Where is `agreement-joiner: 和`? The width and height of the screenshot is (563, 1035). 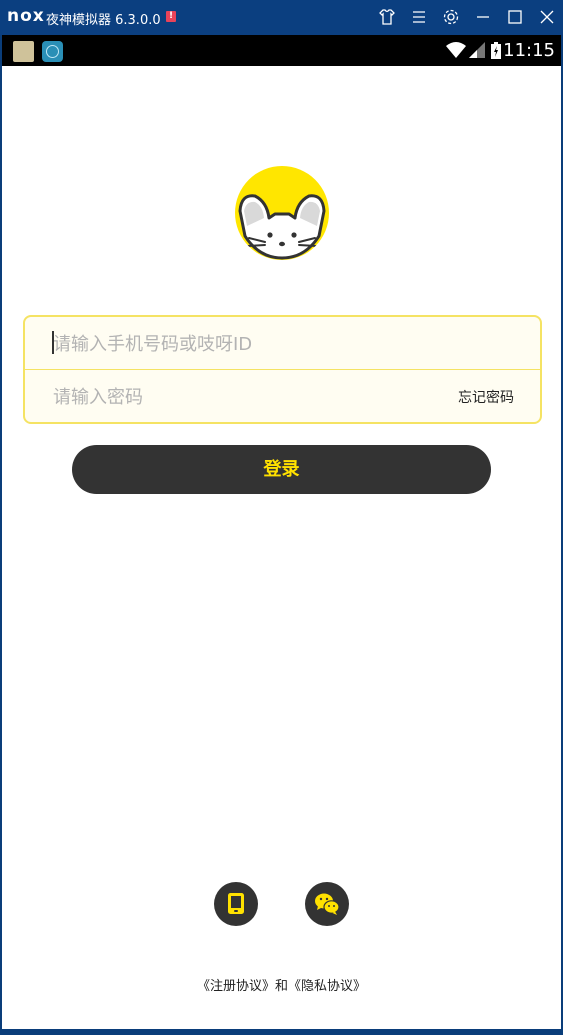 agreement-joiner: 和 is located at coordinates (281, 986).